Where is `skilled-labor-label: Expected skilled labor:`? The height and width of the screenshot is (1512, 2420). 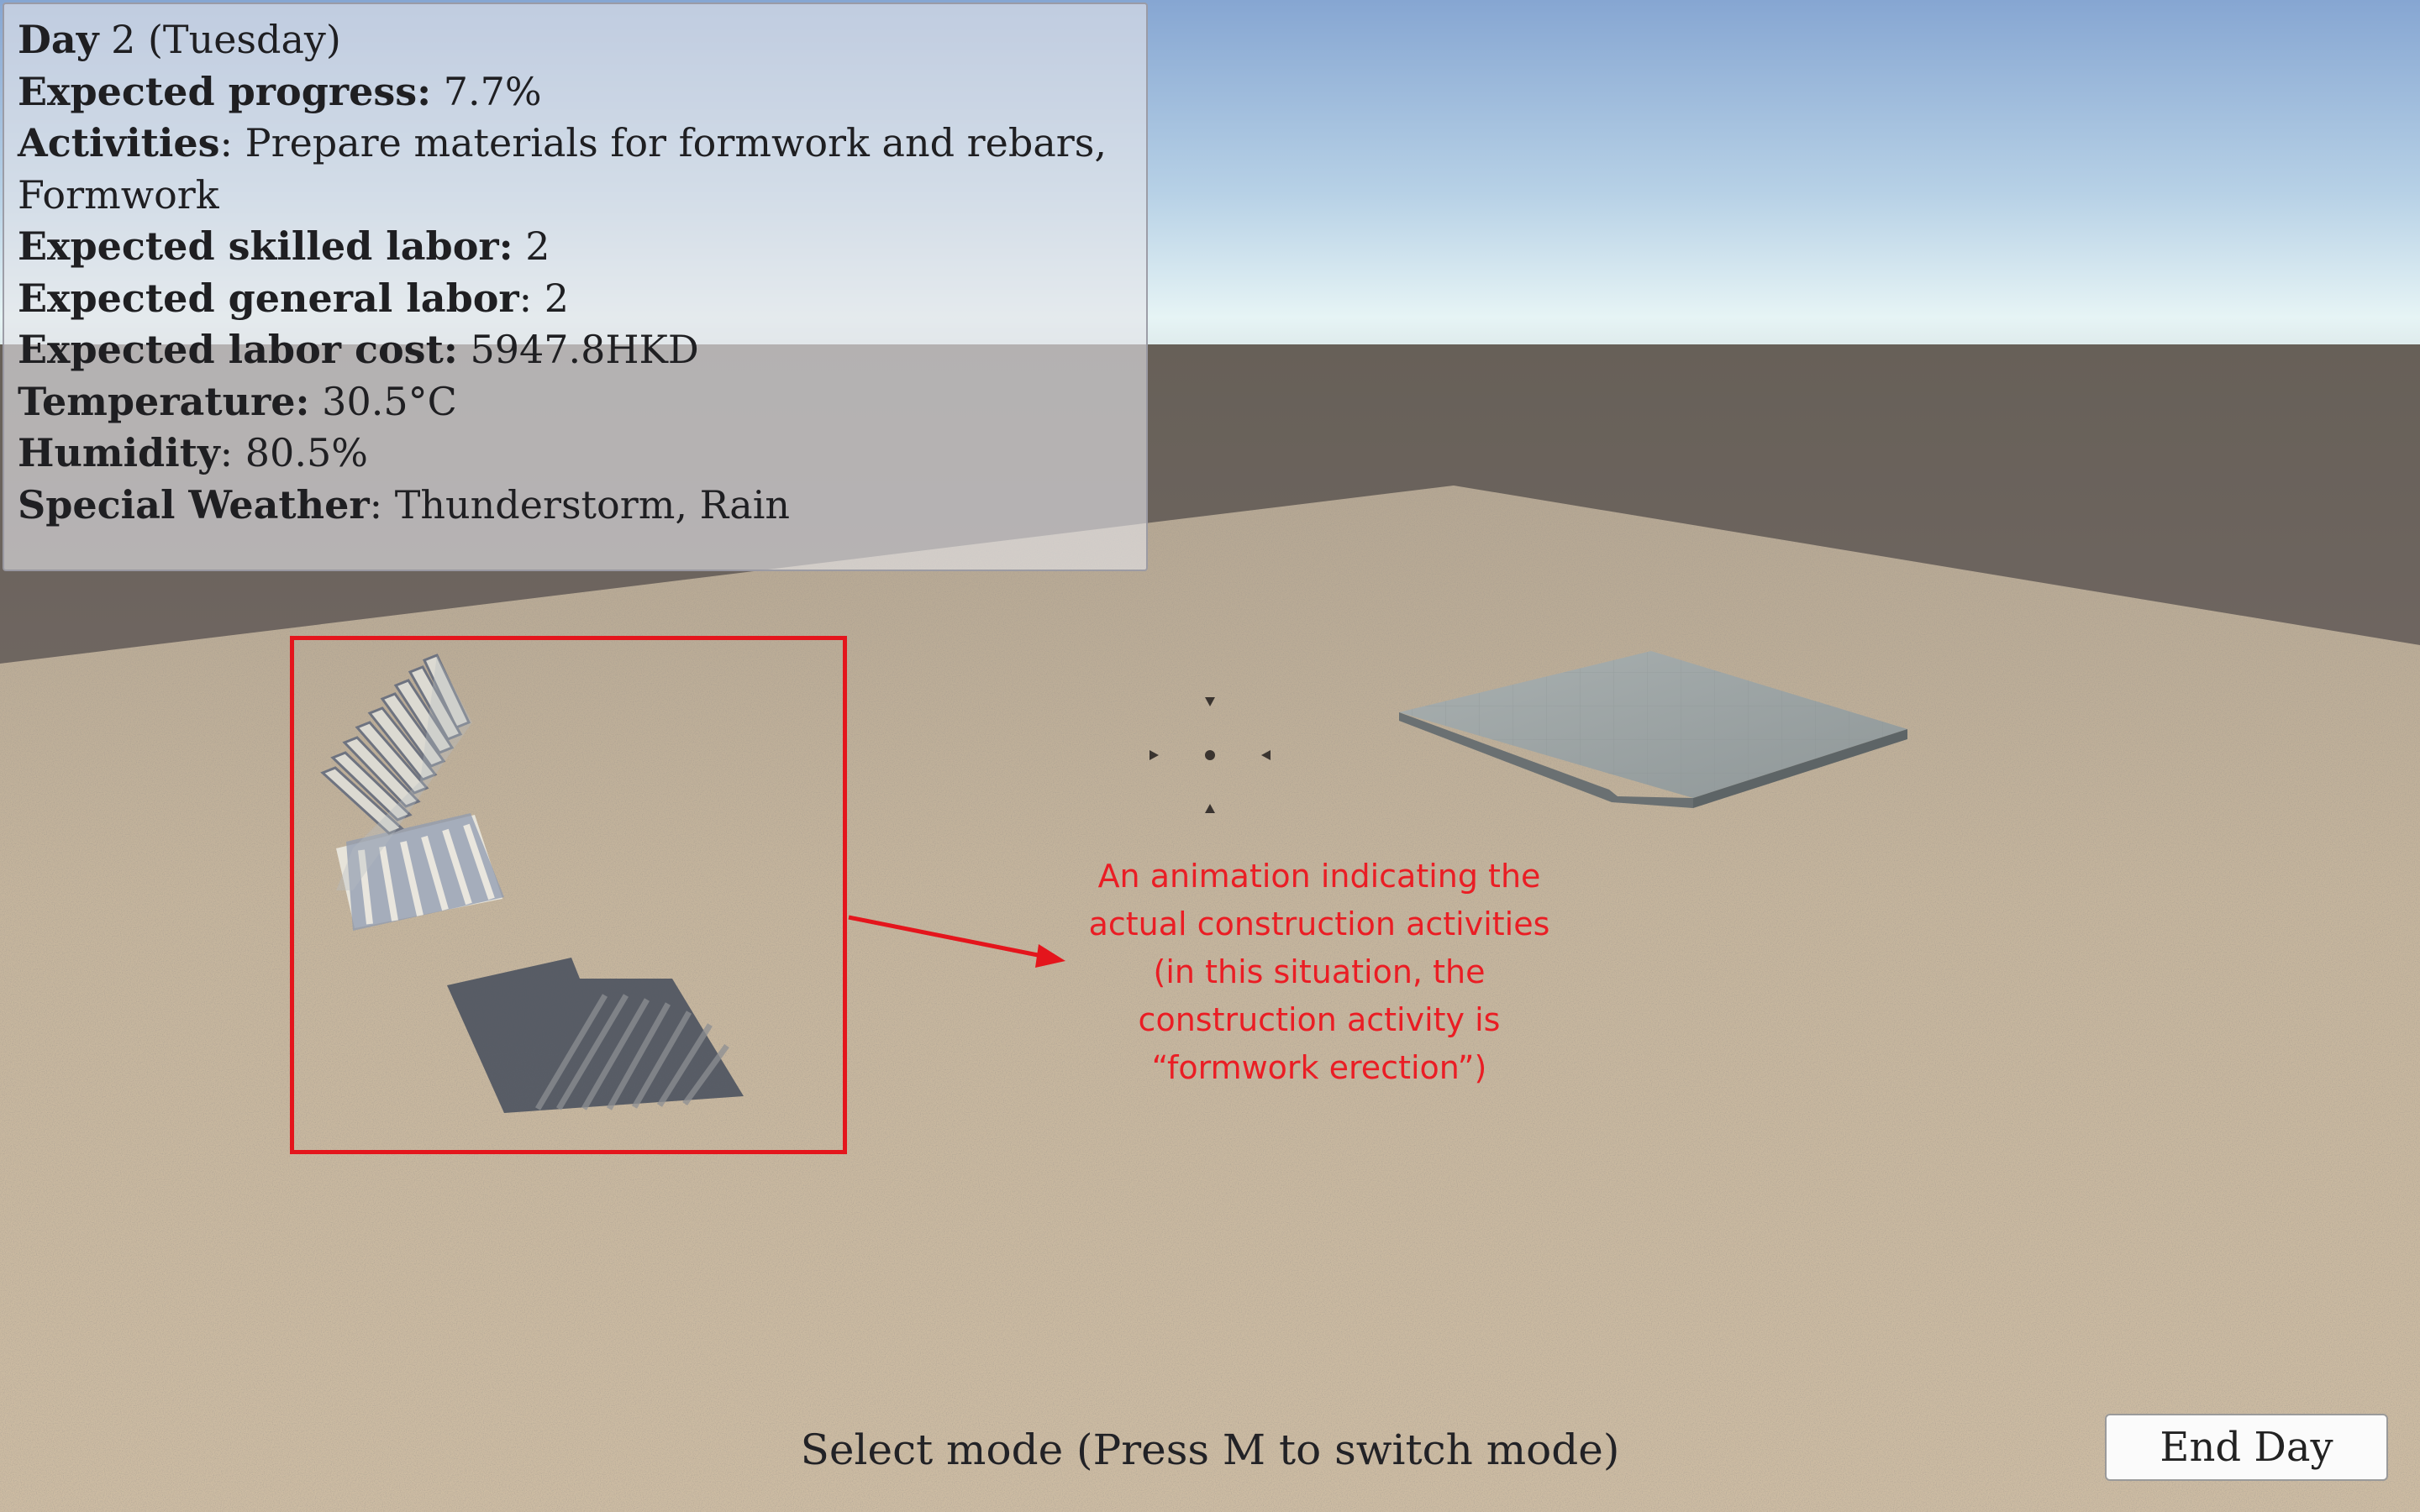
skilled-labor-label: Expected skilled labor: is located at coordinates (265, 246).